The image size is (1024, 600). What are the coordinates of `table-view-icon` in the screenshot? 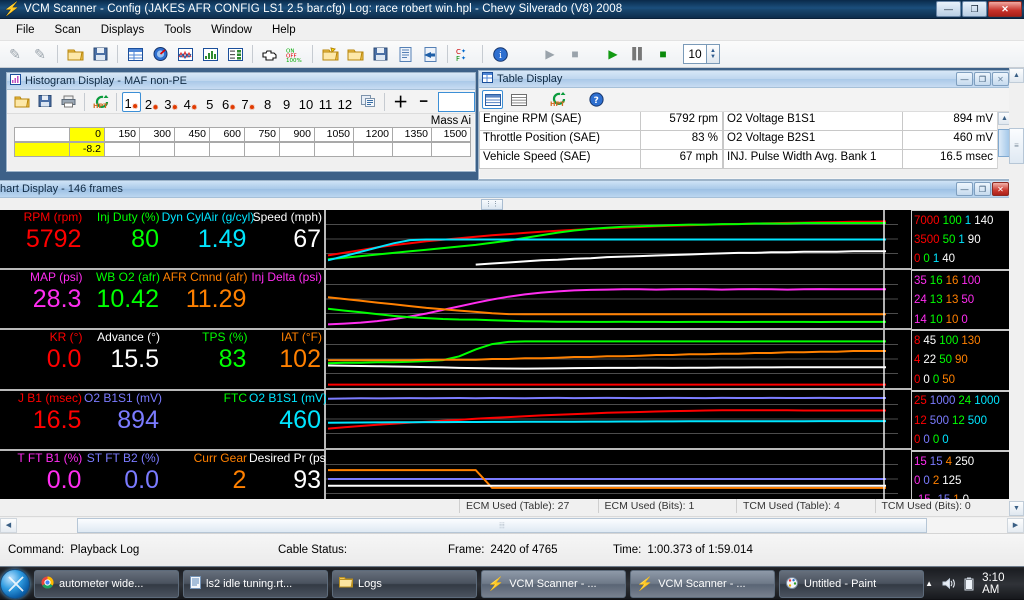 It's located at (492, 99).